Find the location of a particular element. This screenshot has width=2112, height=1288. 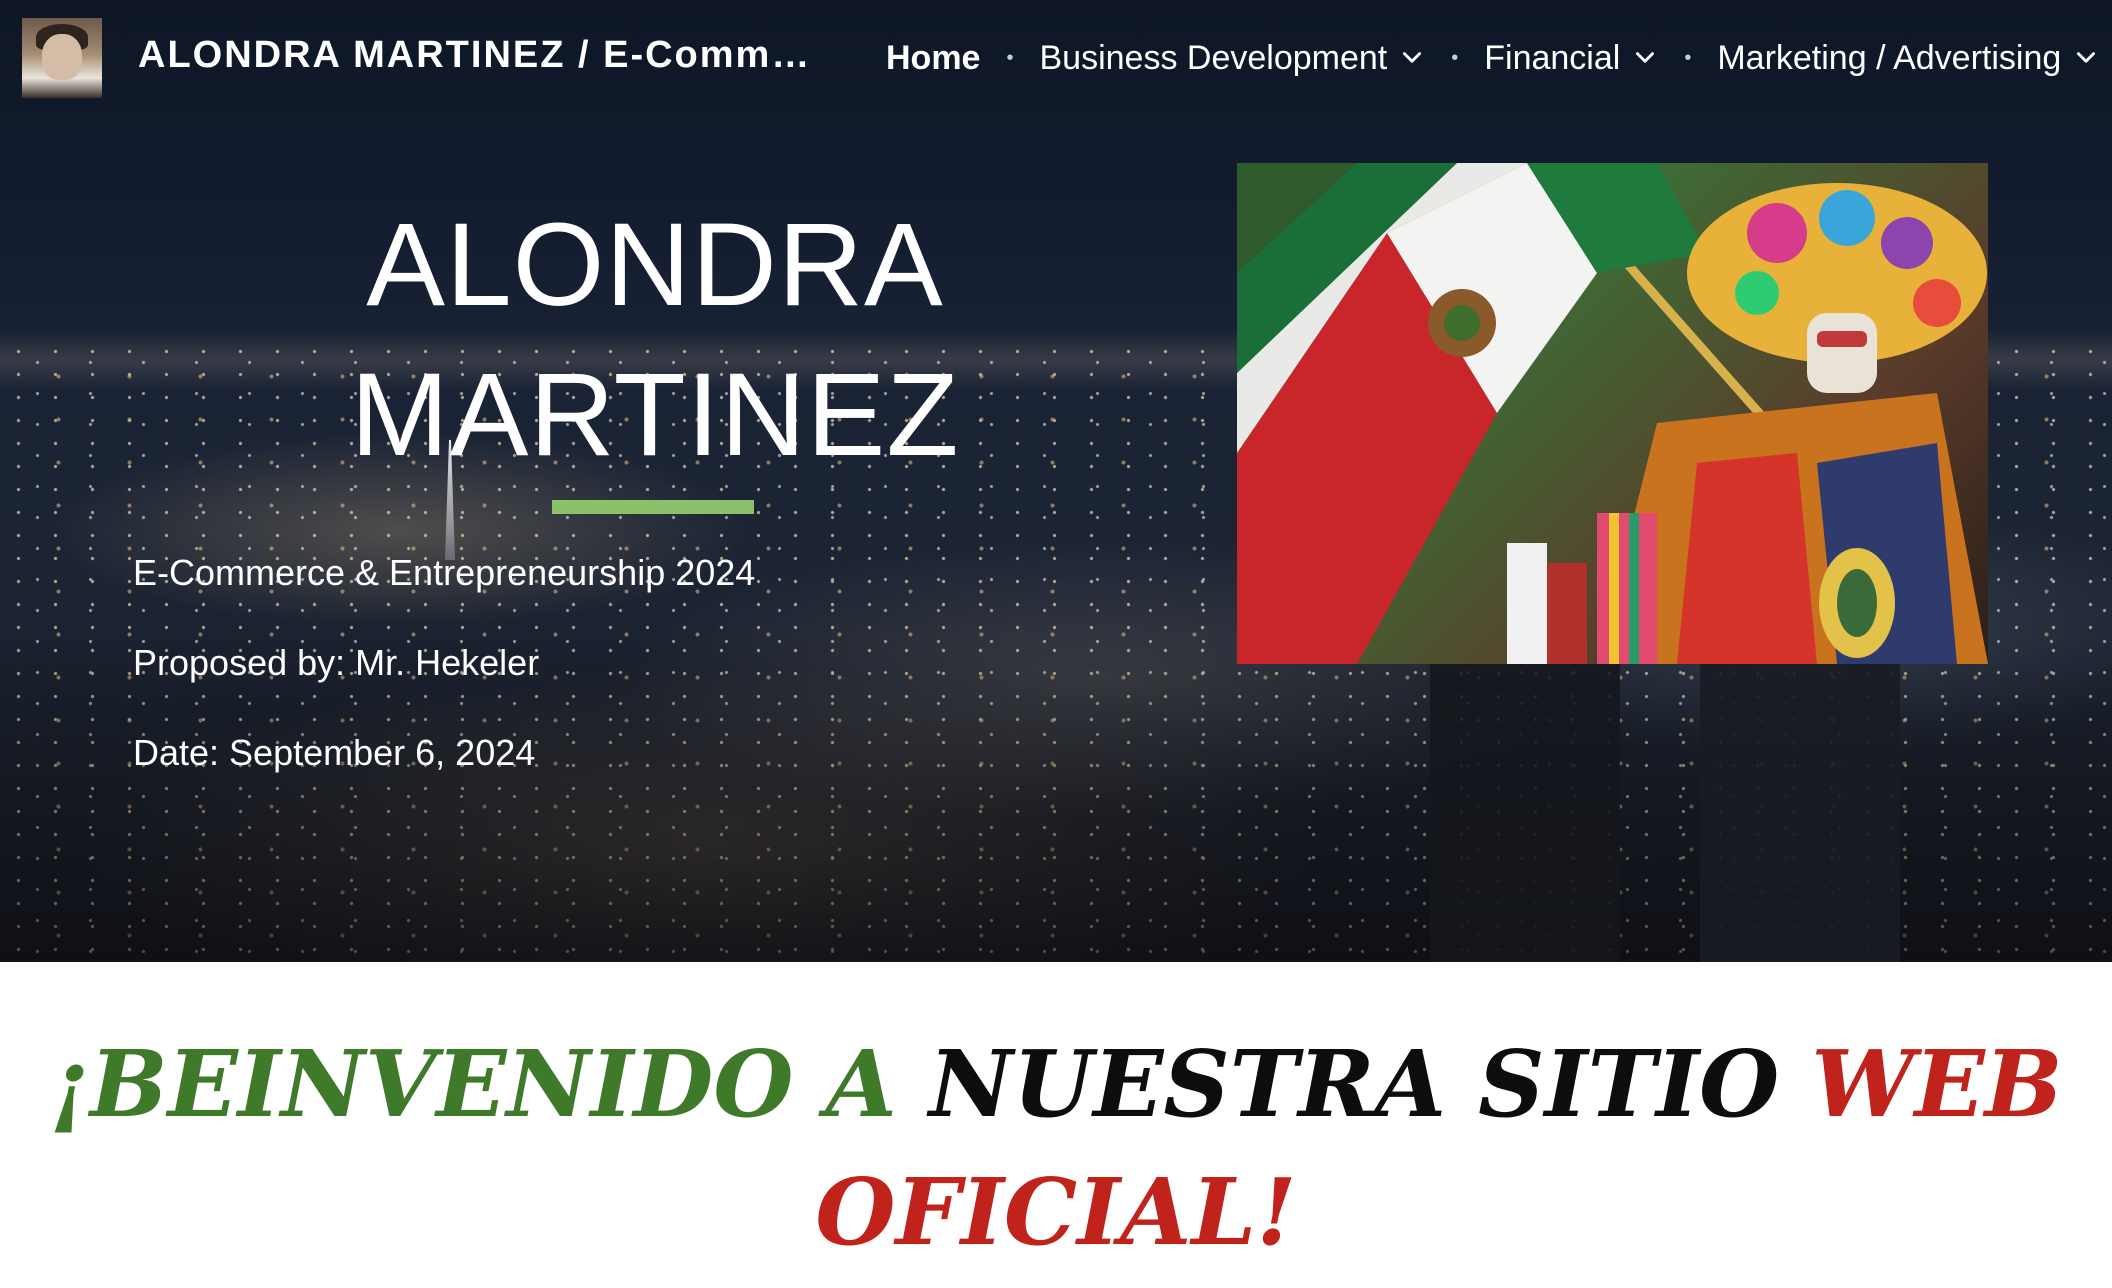

nav-financial: Financial is located at coordinates (1571, 58).